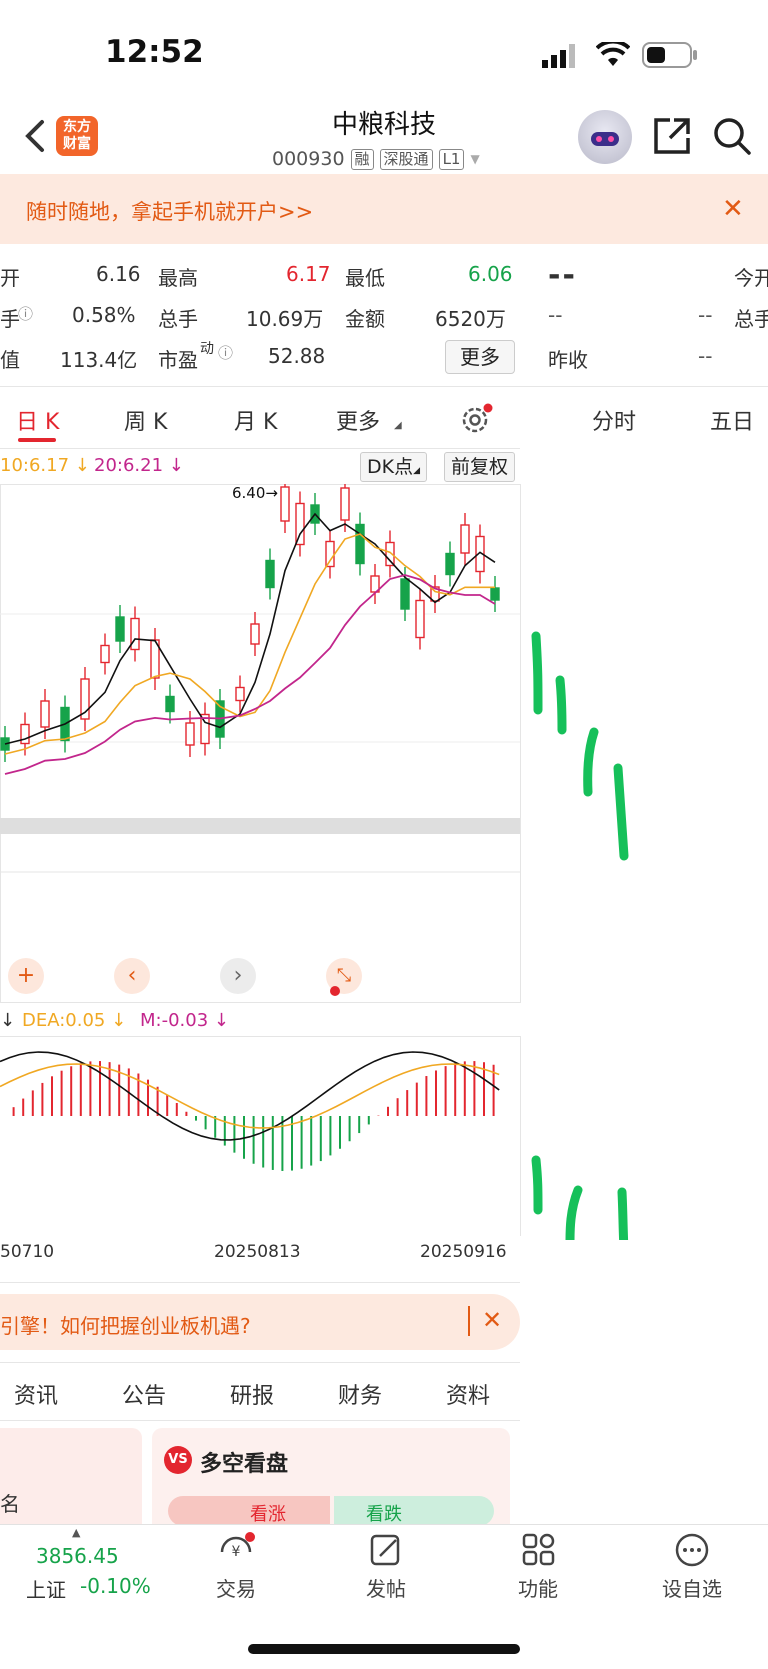 The image size is (768, 1669). What do you see at coordinates (46, 1590) in the screenshot?
I see `index-name: 上证` at bounding box center [46, 1590].